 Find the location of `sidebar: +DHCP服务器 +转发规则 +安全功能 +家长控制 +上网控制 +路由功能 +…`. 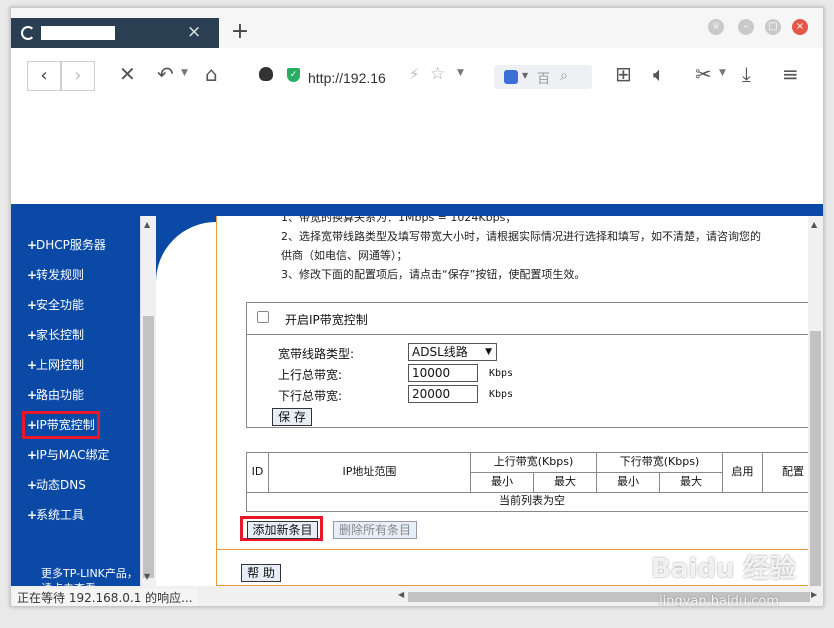

sidebar: +DHCP服务器 +转发规则 +安全功能 +家长控制 +上网控制 +路由功能 +… is located at coordinates (75, 405).